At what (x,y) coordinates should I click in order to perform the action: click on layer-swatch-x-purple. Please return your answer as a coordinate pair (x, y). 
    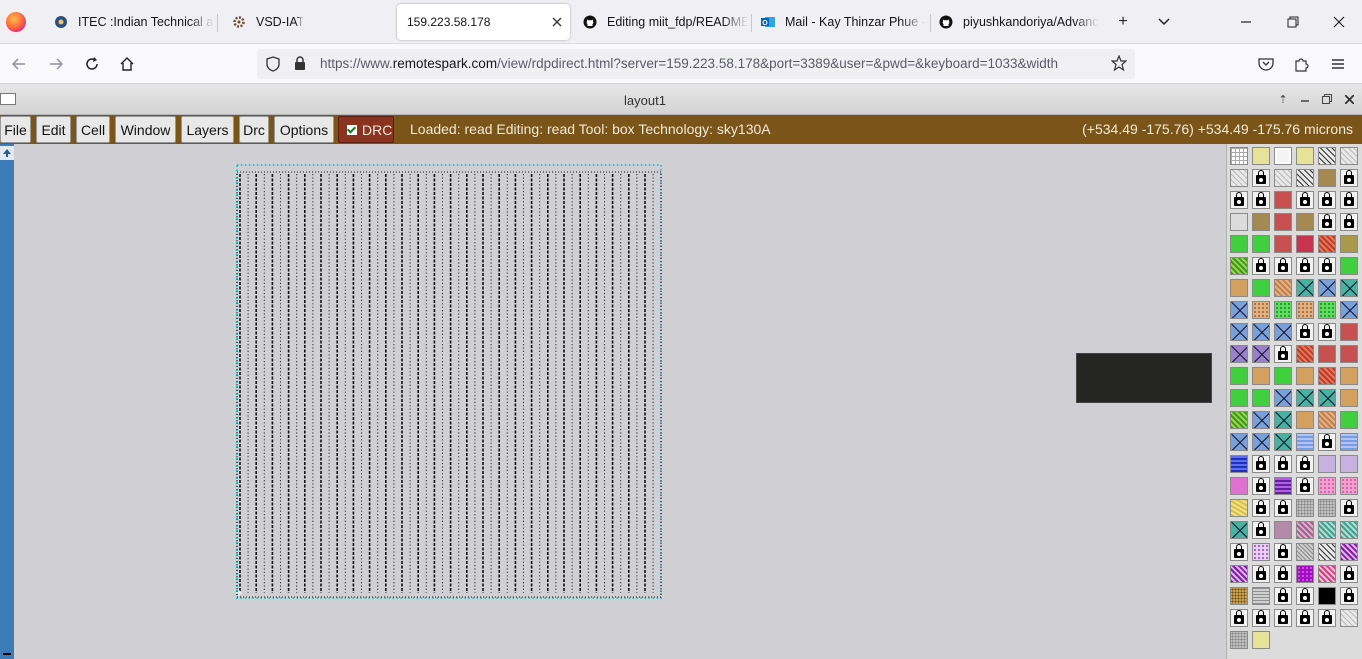
    Looking at the image, I should click on (1239, 354).